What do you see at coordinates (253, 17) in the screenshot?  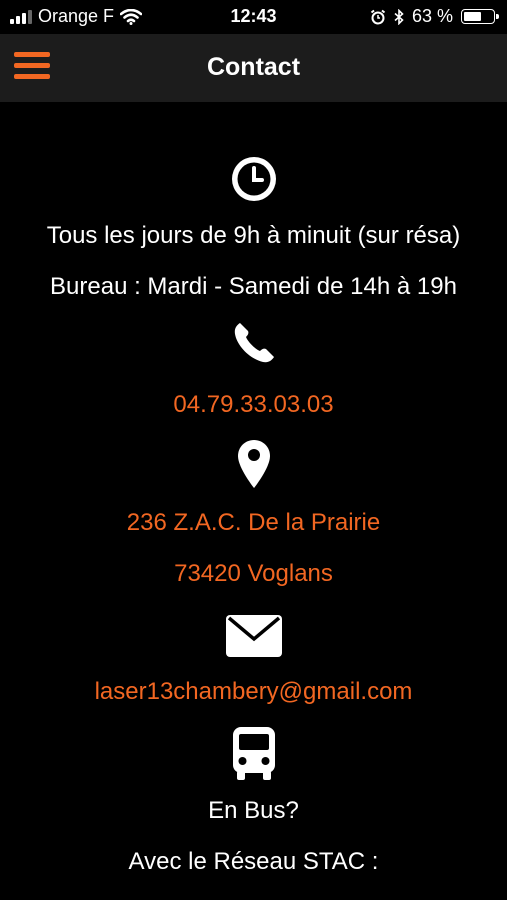 I see `status-bar: Orange F 12:43 63 %` at bounding box center [253, 17].